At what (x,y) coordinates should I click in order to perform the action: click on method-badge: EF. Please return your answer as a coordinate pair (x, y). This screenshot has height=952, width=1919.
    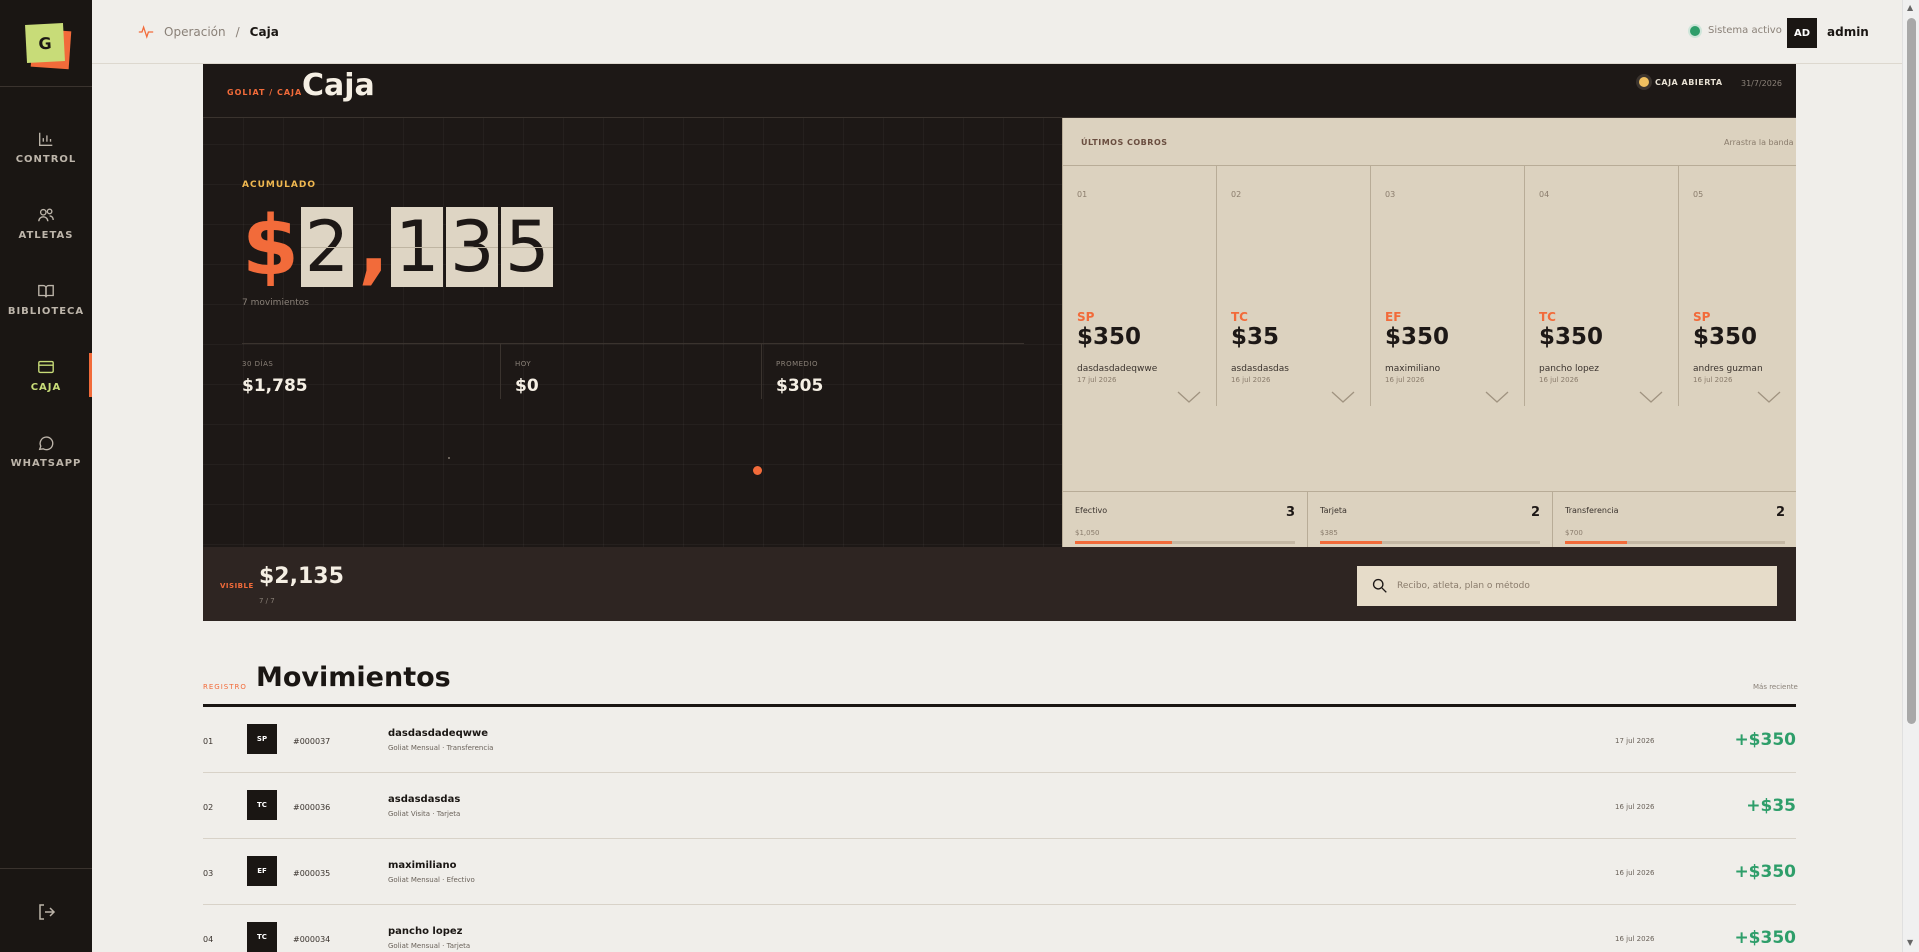
    Looking at the image, I should click on (262, 871).